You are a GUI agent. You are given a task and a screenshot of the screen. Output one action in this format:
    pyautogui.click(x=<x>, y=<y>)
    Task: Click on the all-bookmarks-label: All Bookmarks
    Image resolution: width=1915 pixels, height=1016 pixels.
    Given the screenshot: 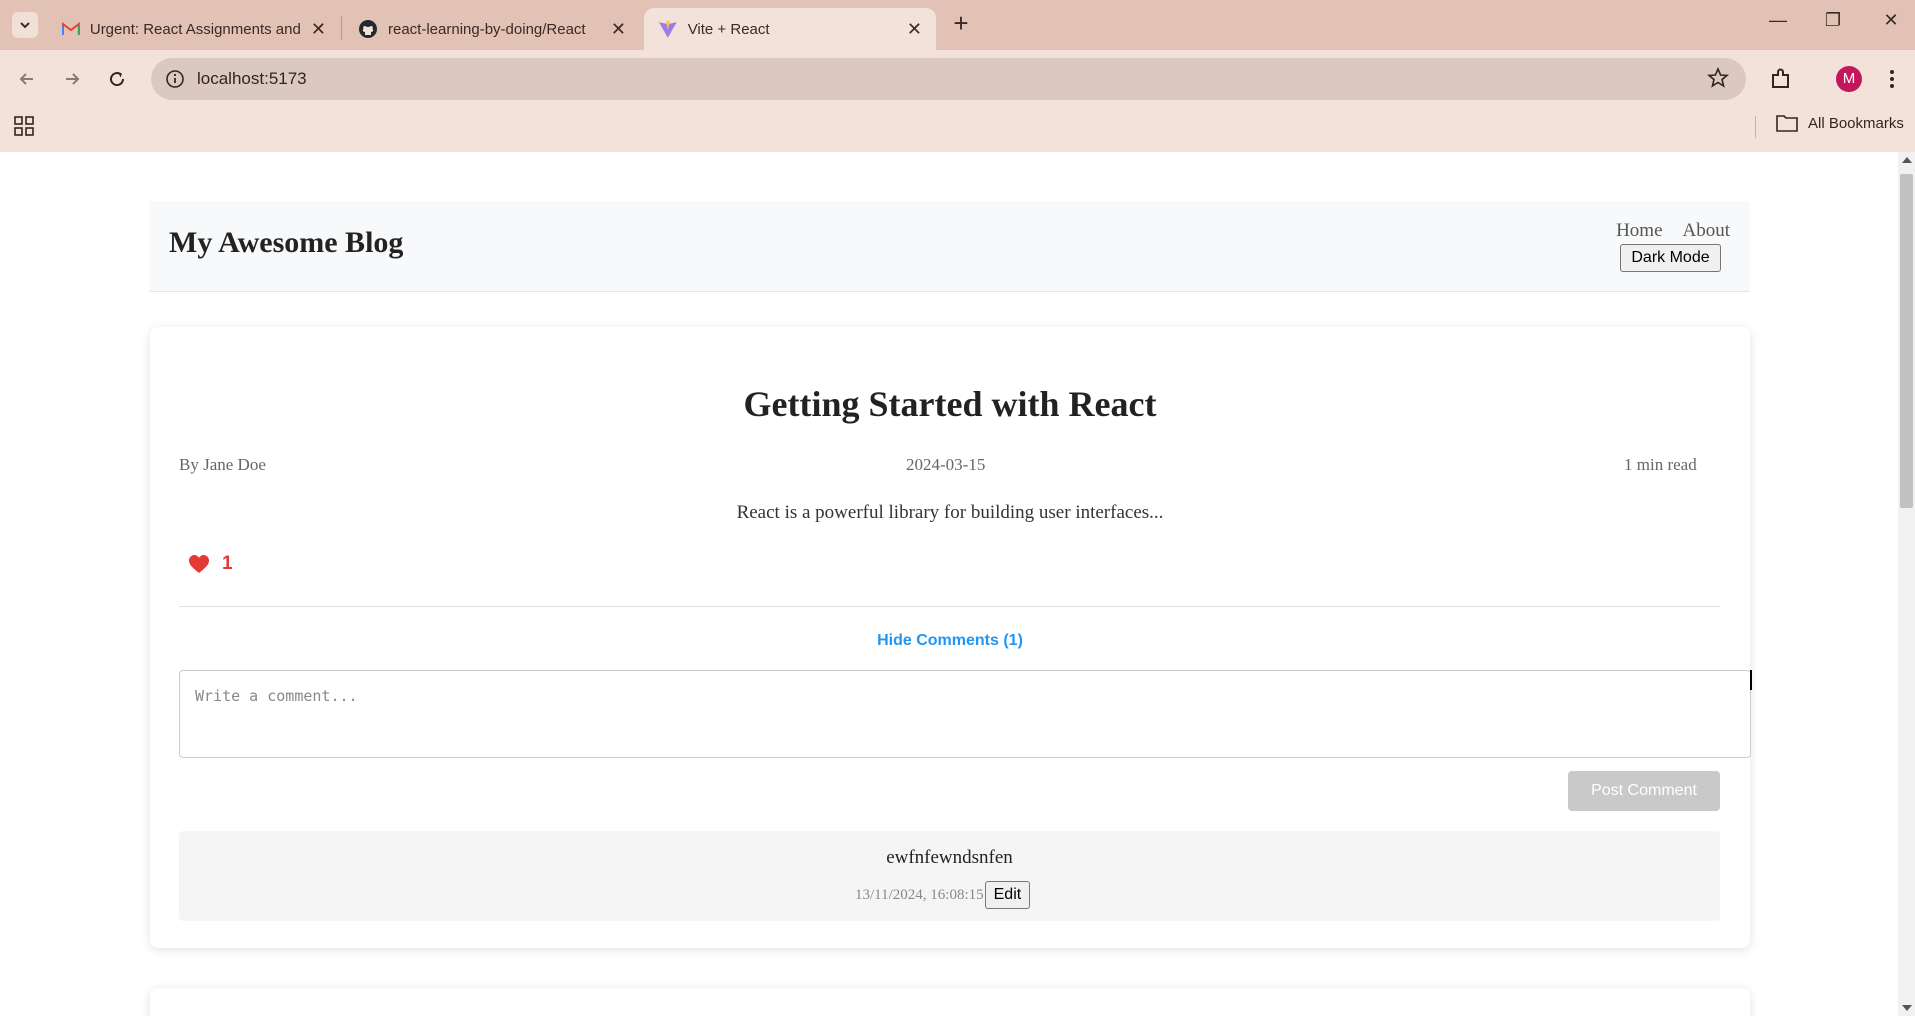 What is the action you would take?
    pyautogui.click(x=1856, y=123)
    